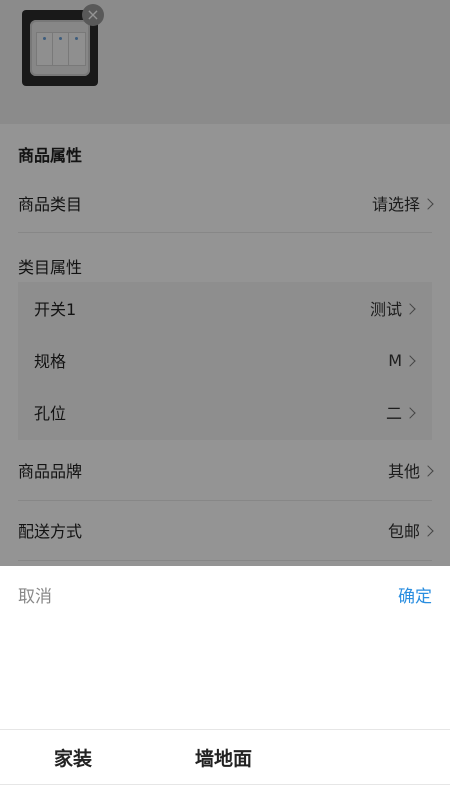 The image size is (450, 800). Describe the element at coordinates (73, 757) in the screenshot. I see `picker-tab-home-decoration: 家装` at that location.